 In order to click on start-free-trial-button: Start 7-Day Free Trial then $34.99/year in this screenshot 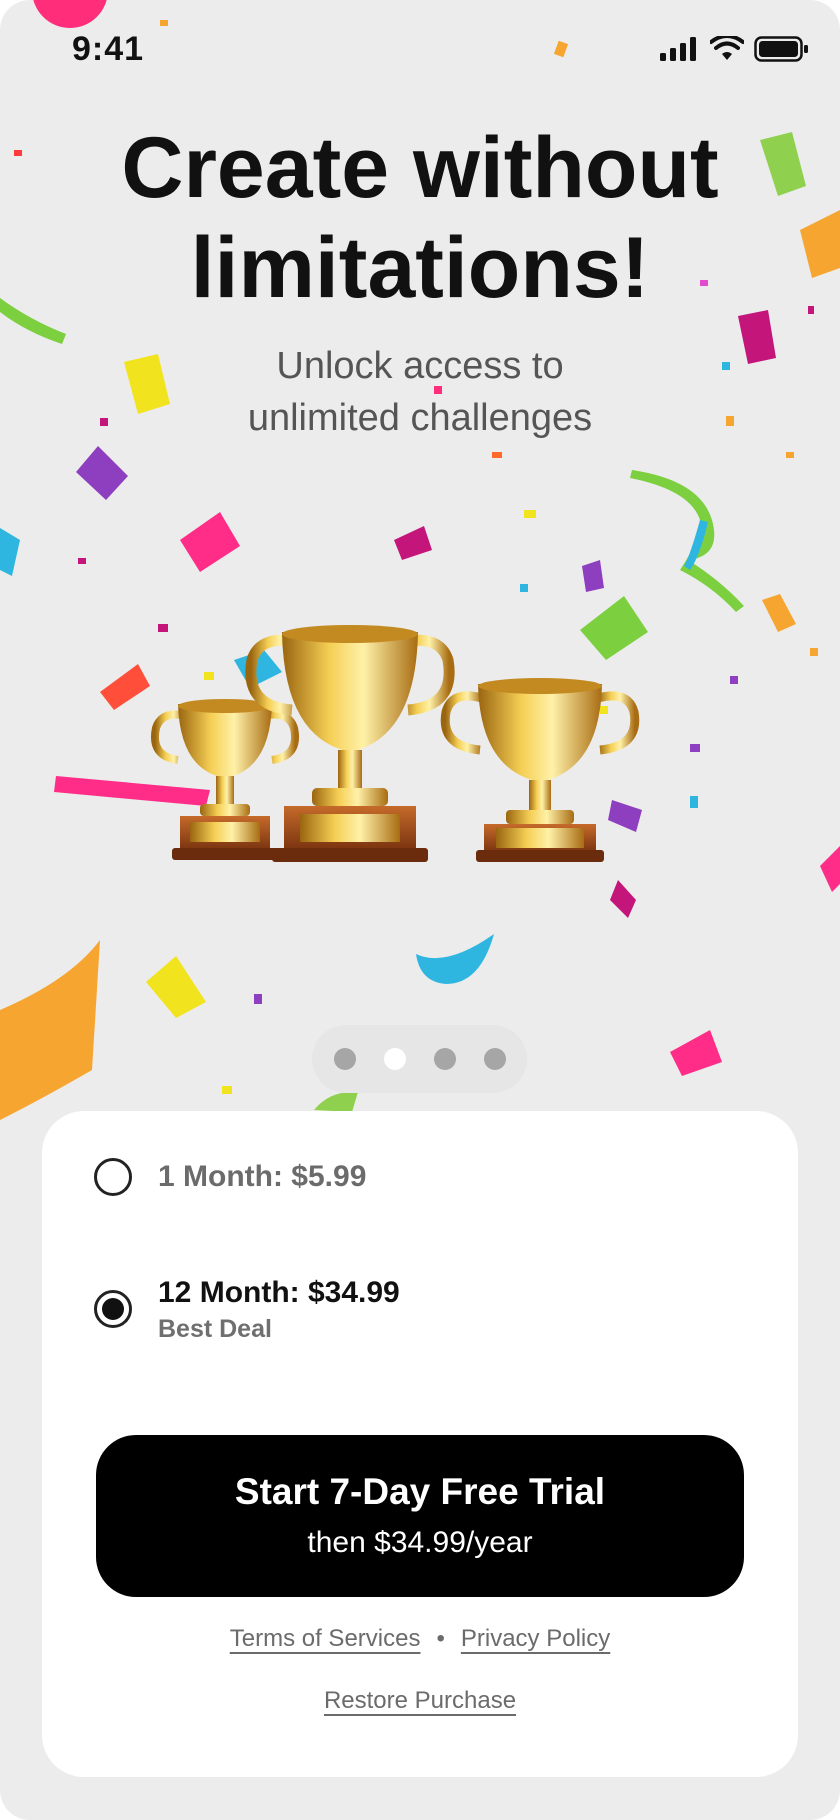, I will do `click(420, 1516)`.